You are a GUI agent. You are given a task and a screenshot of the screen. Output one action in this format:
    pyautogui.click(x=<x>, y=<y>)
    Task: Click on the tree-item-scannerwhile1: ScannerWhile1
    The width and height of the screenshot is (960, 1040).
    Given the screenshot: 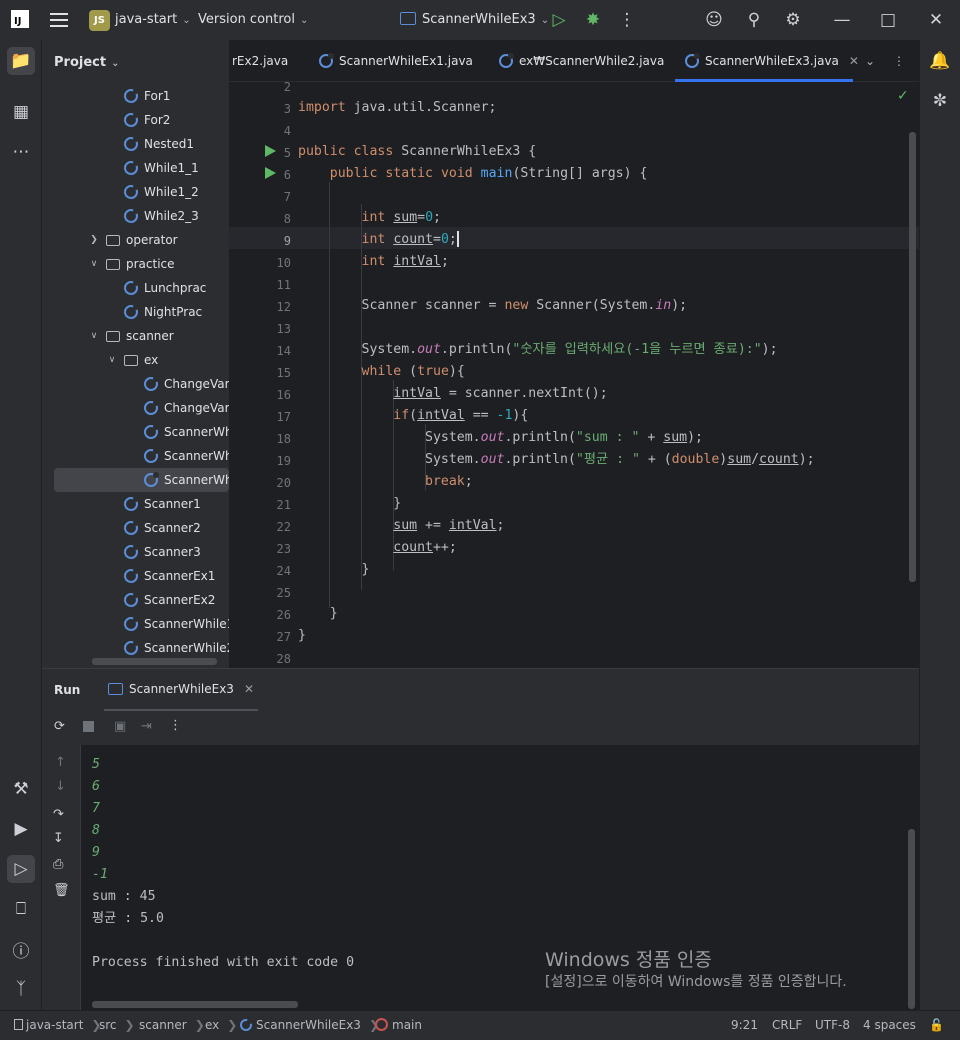 What is the action you would take?
    pyautogui.click(x=176, y=624)
    